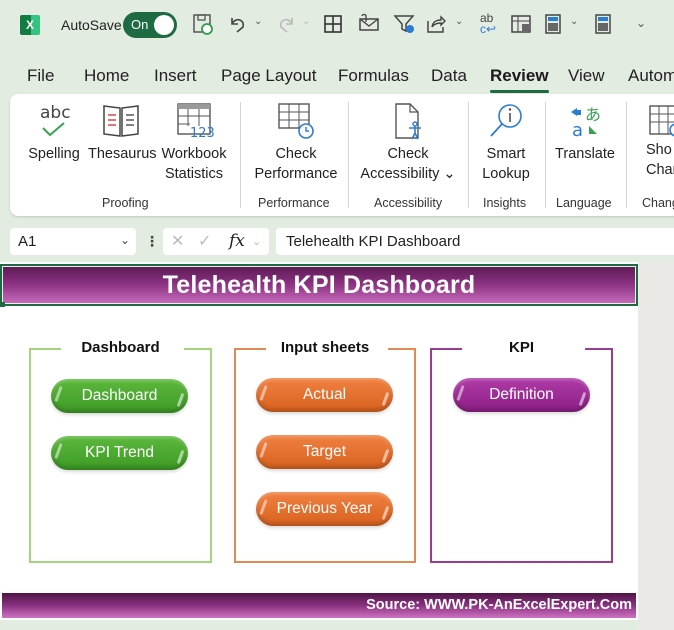  Describe the element at coordinates (55, 113) in the screenshot. I see `svg-text: abc` at that location.